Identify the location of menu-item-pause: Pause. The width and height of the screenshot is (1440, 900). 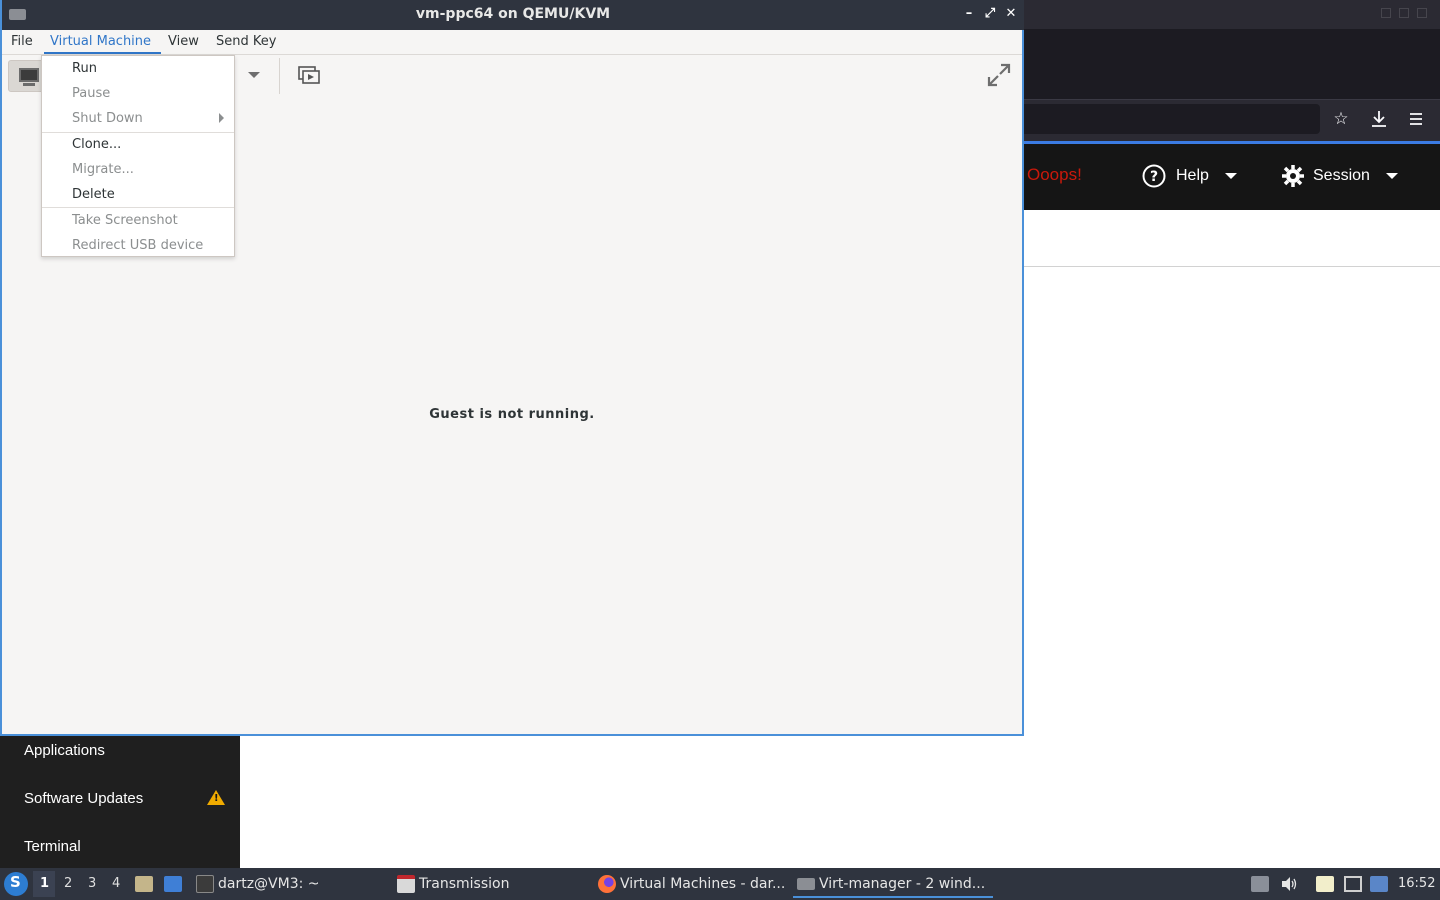
(138, 93).